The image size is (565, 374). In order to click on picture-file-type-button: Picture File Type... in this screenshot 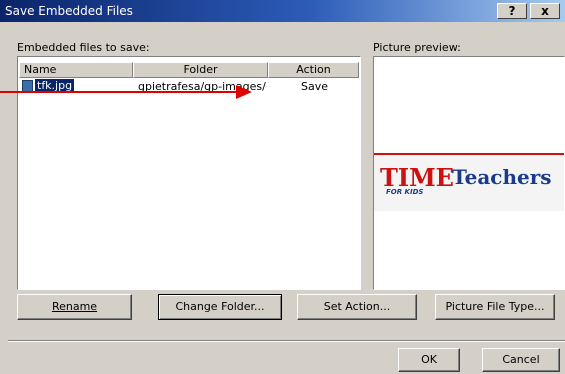, I will do `click(495, 307)`.